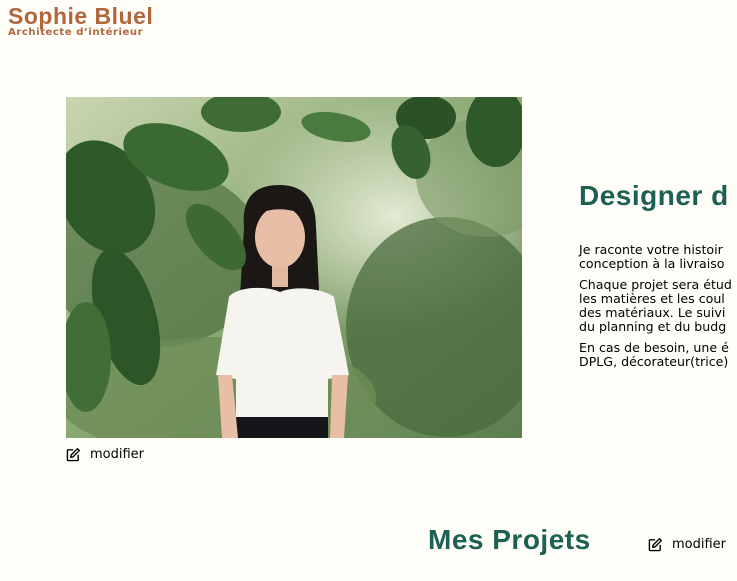 Image resolution: width=737 pixels, height=581 pixels. What do you see at coordinates (652, 298) in the screenshot?
I see `bio-line: les matières et les coul` at bounding box center [652, 298].